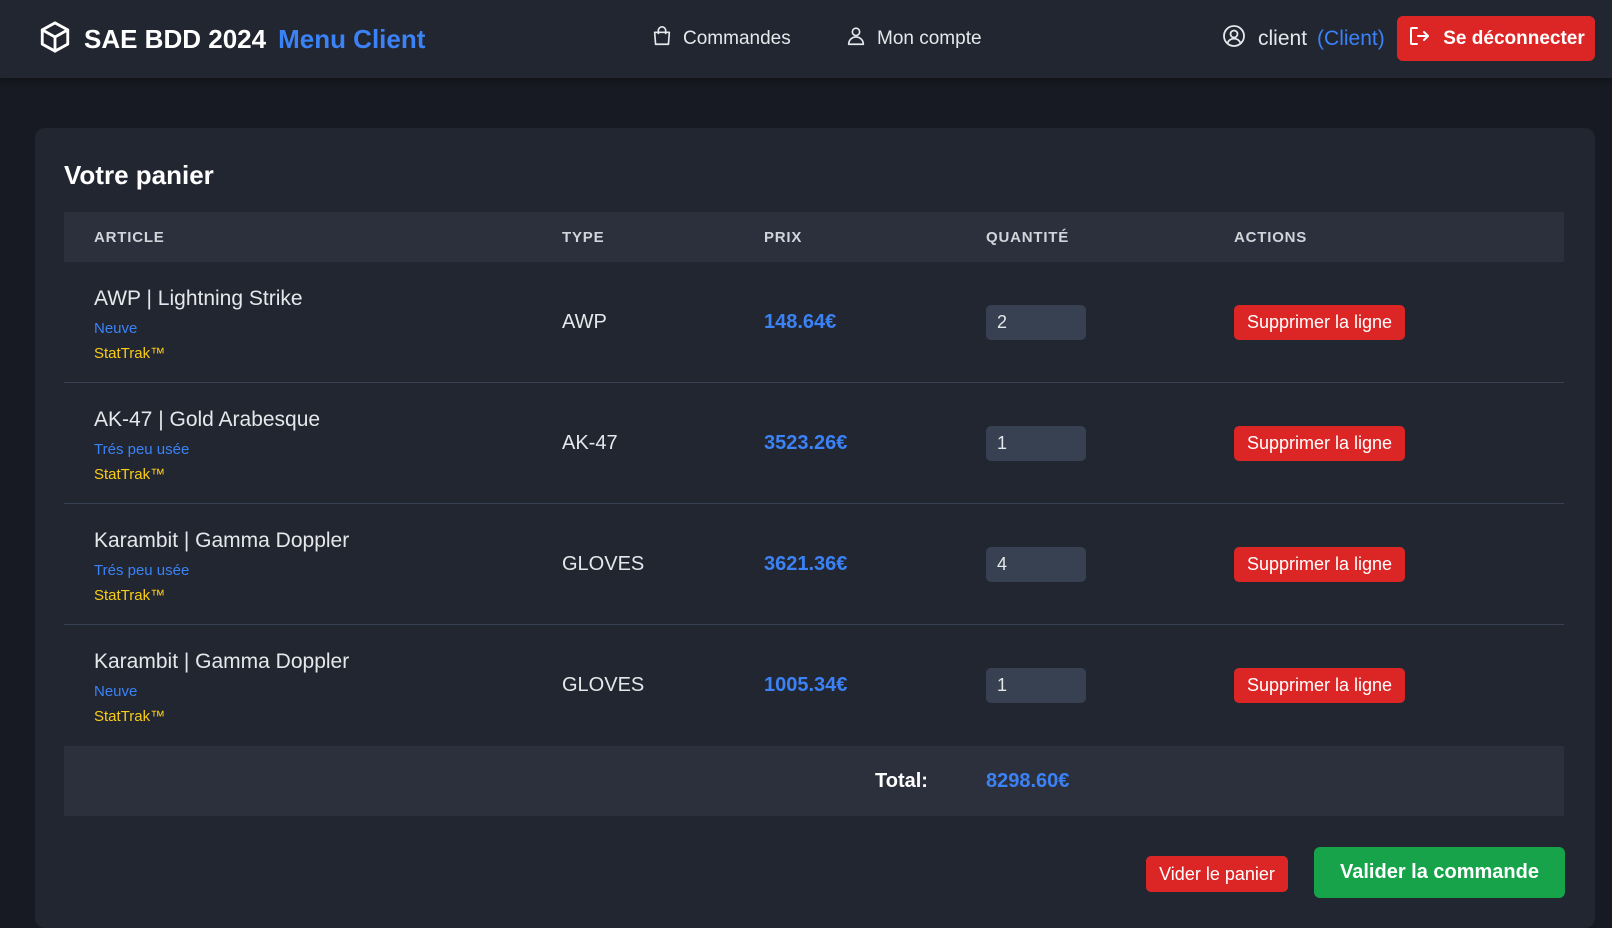  Describe the element at coordinates (901, 781) in the screenshot. I see `total-label: Total:` at that location.